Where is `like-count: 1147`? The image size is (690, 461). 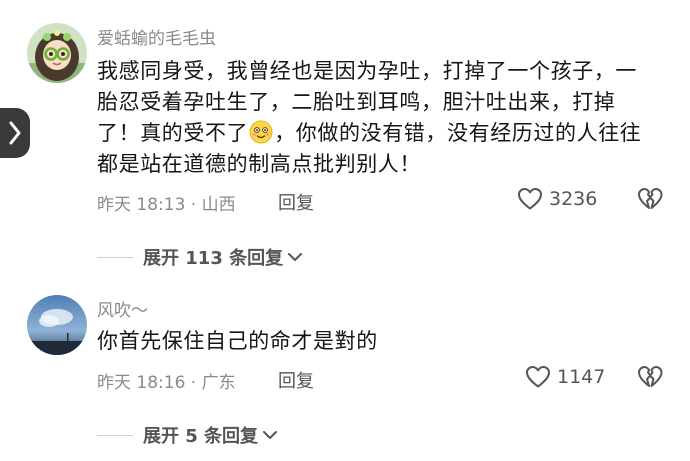
like-count: 1147 is located at coordinates (581, 377).